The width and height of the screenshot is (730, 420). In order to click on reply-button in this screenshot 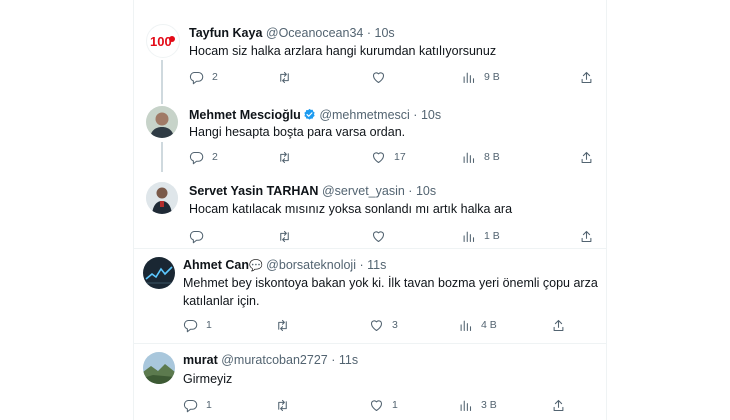, I will do `click(200, 236)`.